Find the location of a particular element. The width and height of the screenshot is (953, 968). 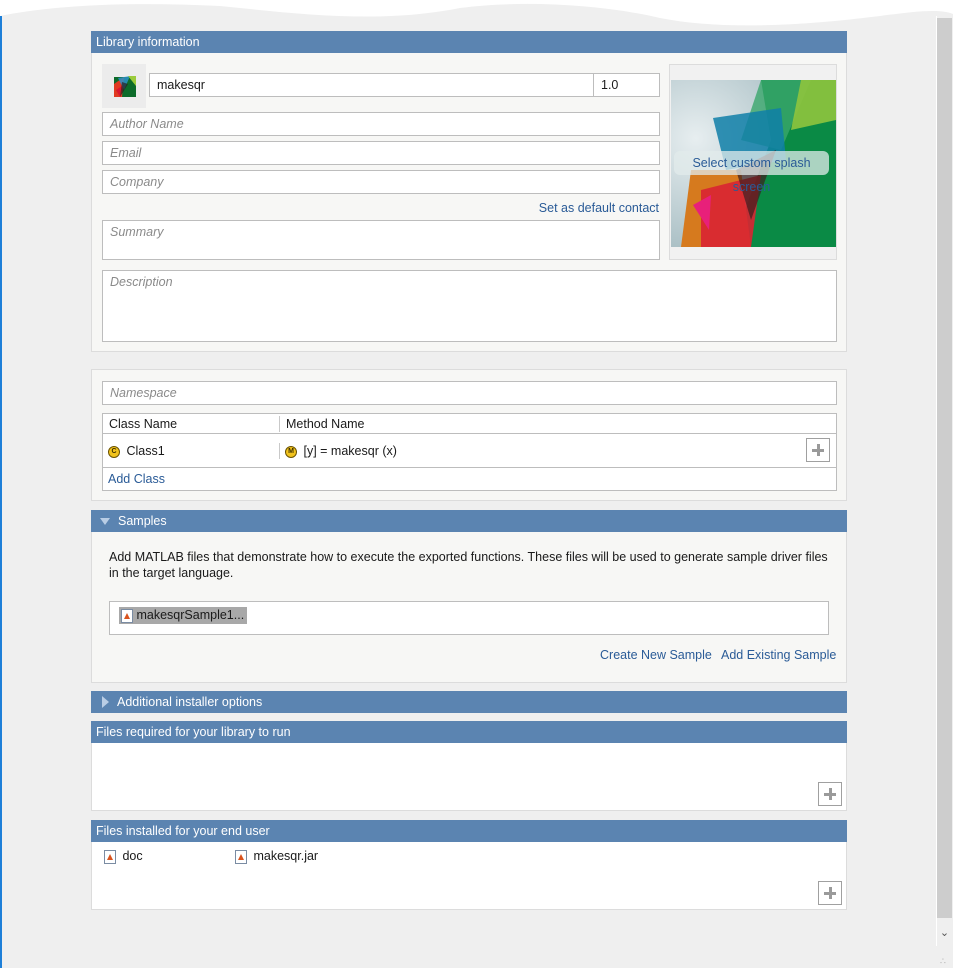

library-icon-button is located at coordinates (124, 86).